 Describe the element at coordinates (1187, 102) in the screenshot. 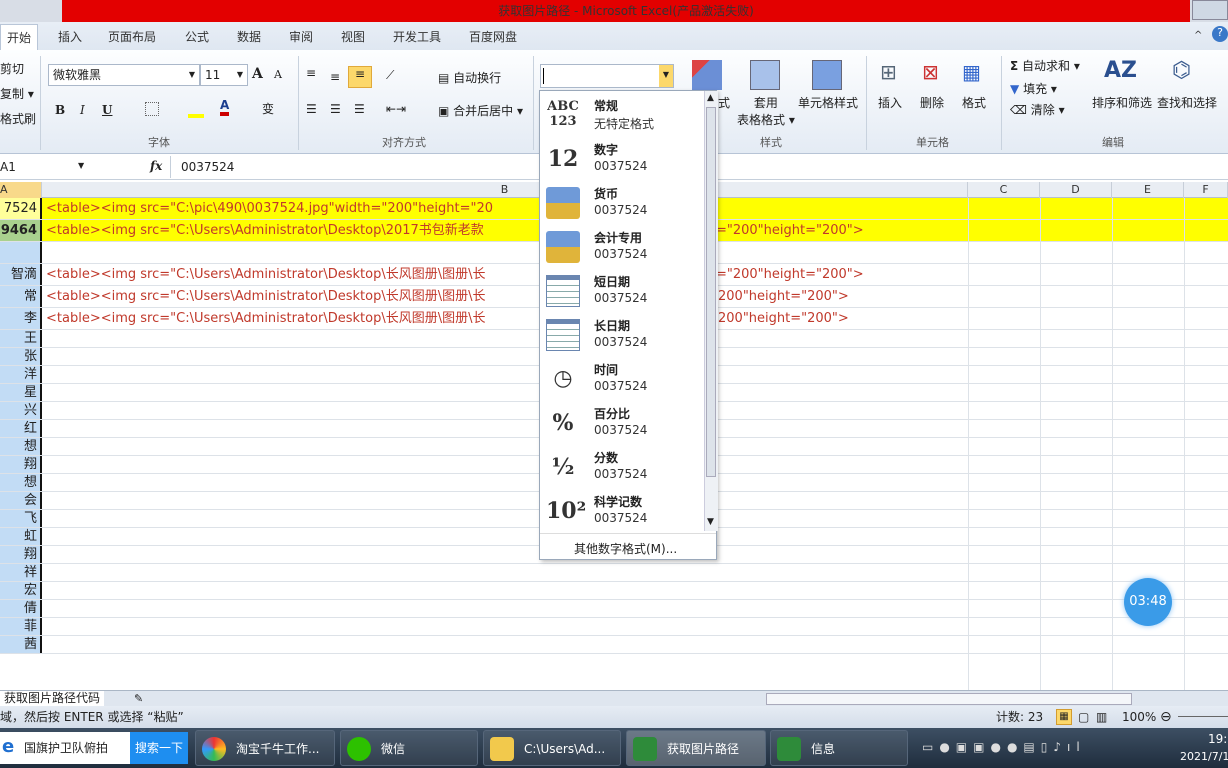

I see `find-select-button: 查找和选择` at that location.